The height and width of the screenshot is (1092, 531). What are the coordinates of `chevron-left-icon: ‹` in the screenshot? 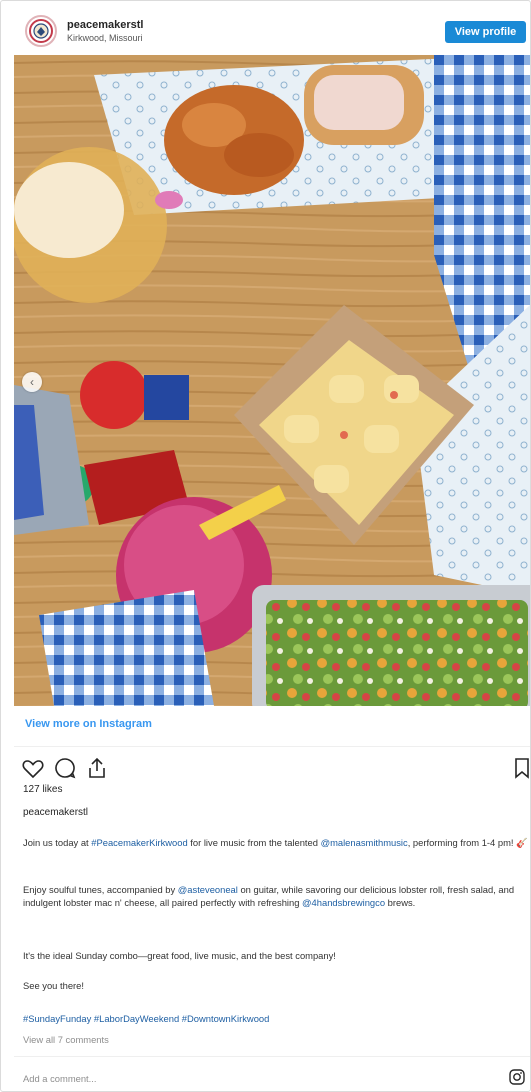 It's located at (32, 382).